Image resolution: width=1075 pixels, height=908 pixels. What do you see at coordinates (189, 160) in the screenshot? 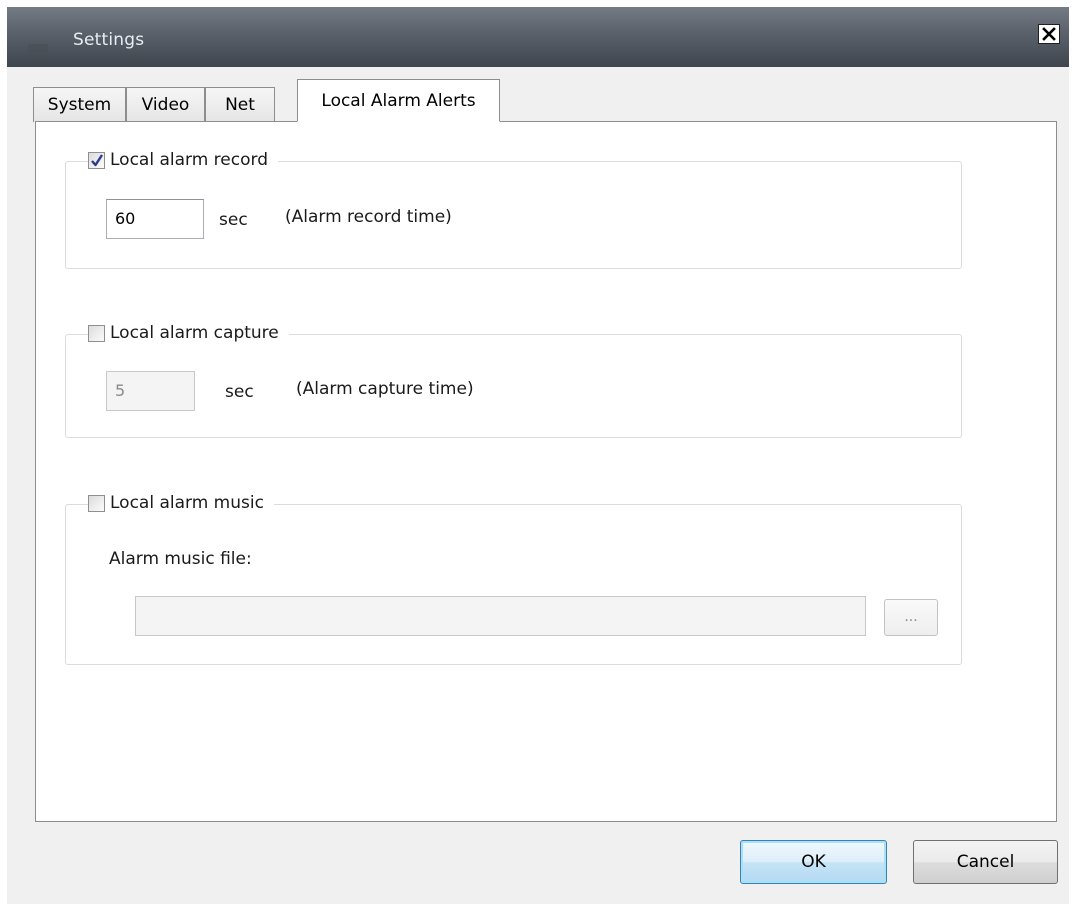
I see `record-label: Local alarm record` at bounding box center [189, 160].